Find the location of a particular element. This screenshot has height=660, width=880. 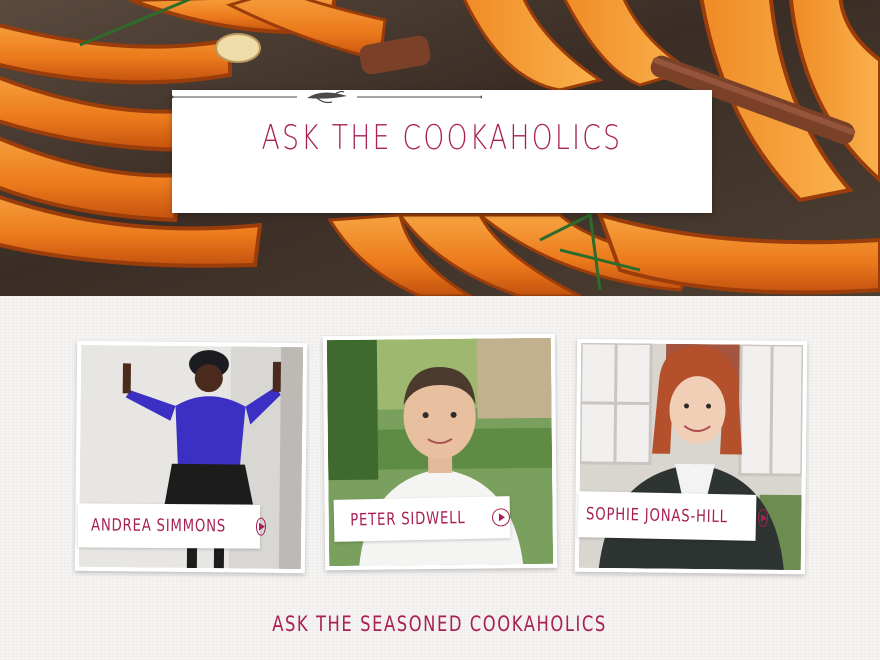

name-tag-peter-sidwell: PETER SIDWELL is located at coordinates (422, 519).